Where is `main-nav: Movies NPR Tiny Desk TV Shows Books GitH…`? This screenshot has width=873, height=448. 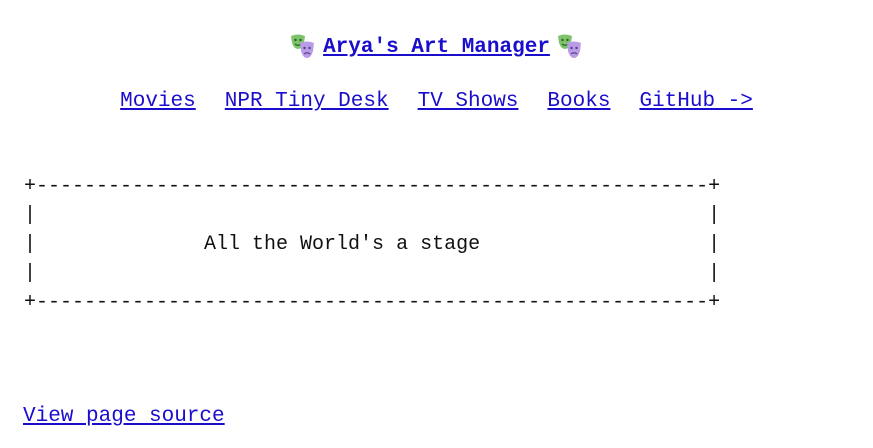 main-nav: Movies NPR Tiny Desk TV Shows Books GitH… is located at coordinates (436, 101).